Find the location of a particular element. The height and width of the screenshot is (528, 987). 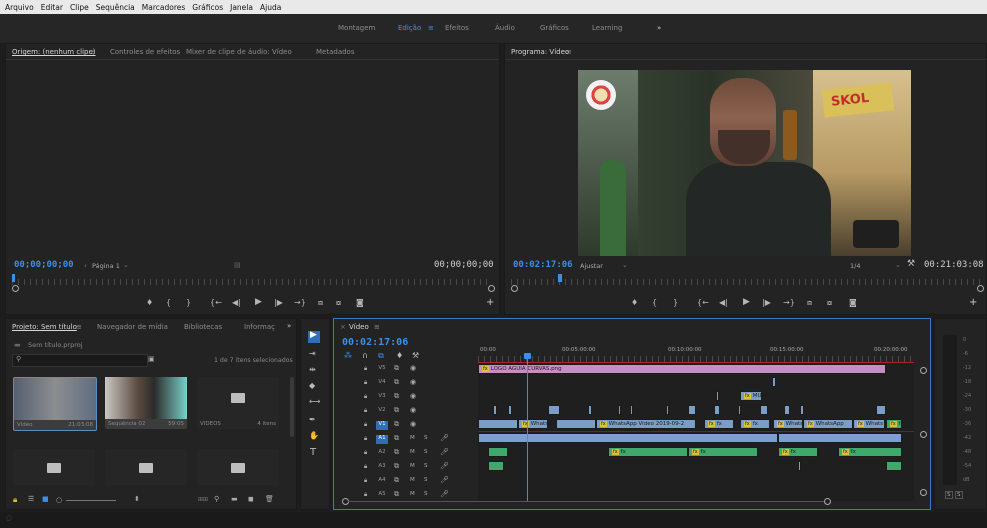

track-label: A4 is located at coordinates (382, 481).